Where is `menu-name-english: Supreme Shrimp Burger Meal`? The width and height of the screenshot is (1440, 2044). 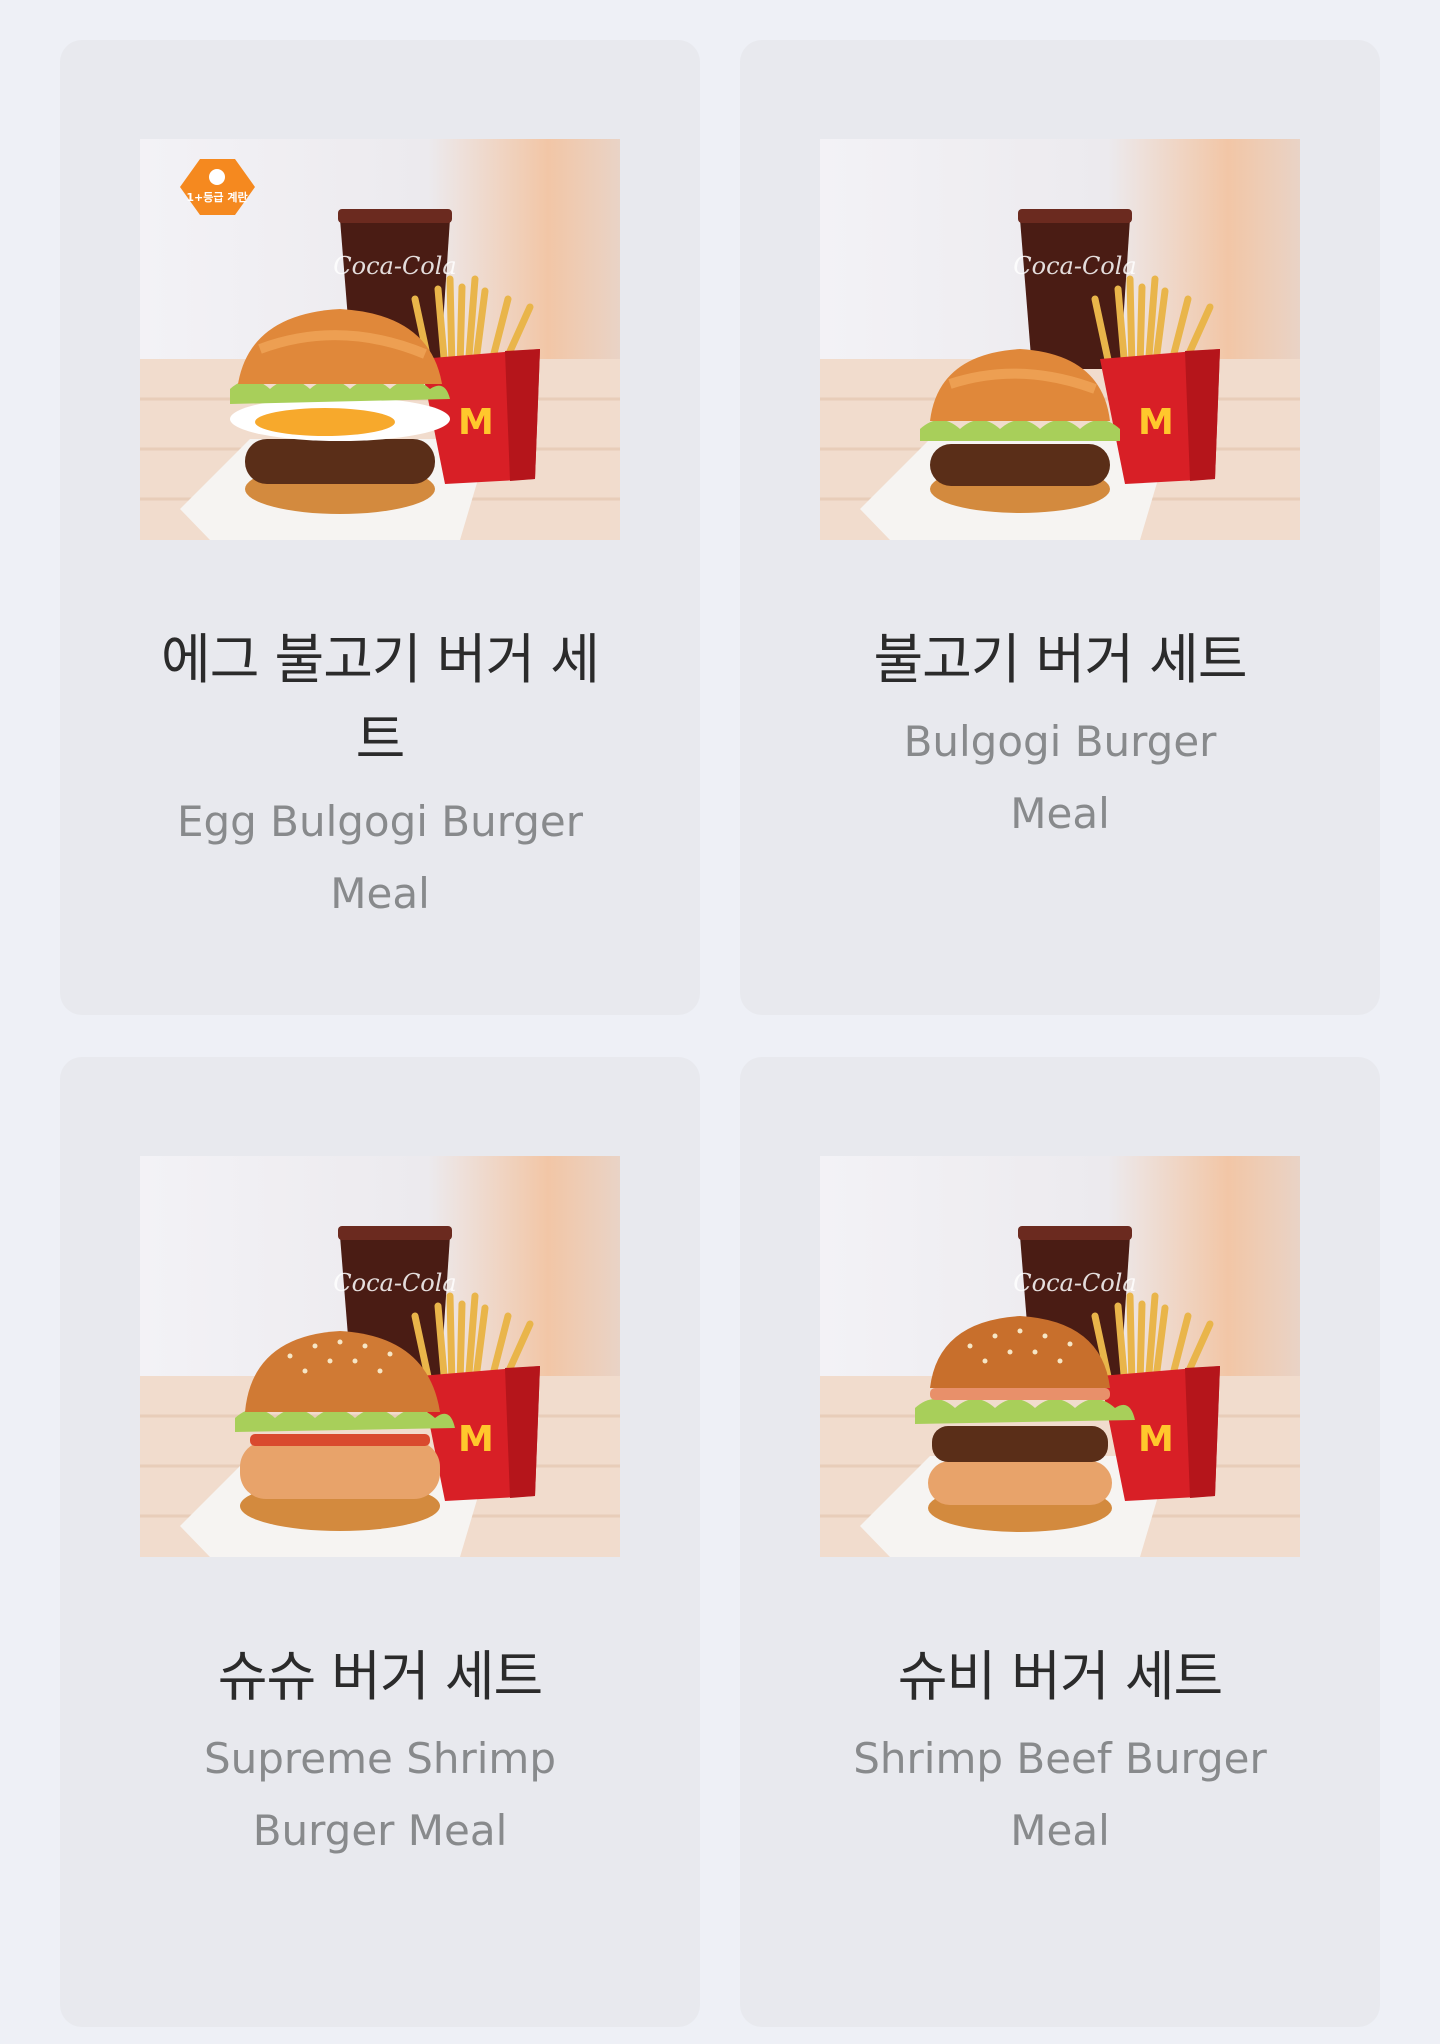
menu-name-english: Supreme Shrimp Burger Meal is located at coordinates (380, 1794).